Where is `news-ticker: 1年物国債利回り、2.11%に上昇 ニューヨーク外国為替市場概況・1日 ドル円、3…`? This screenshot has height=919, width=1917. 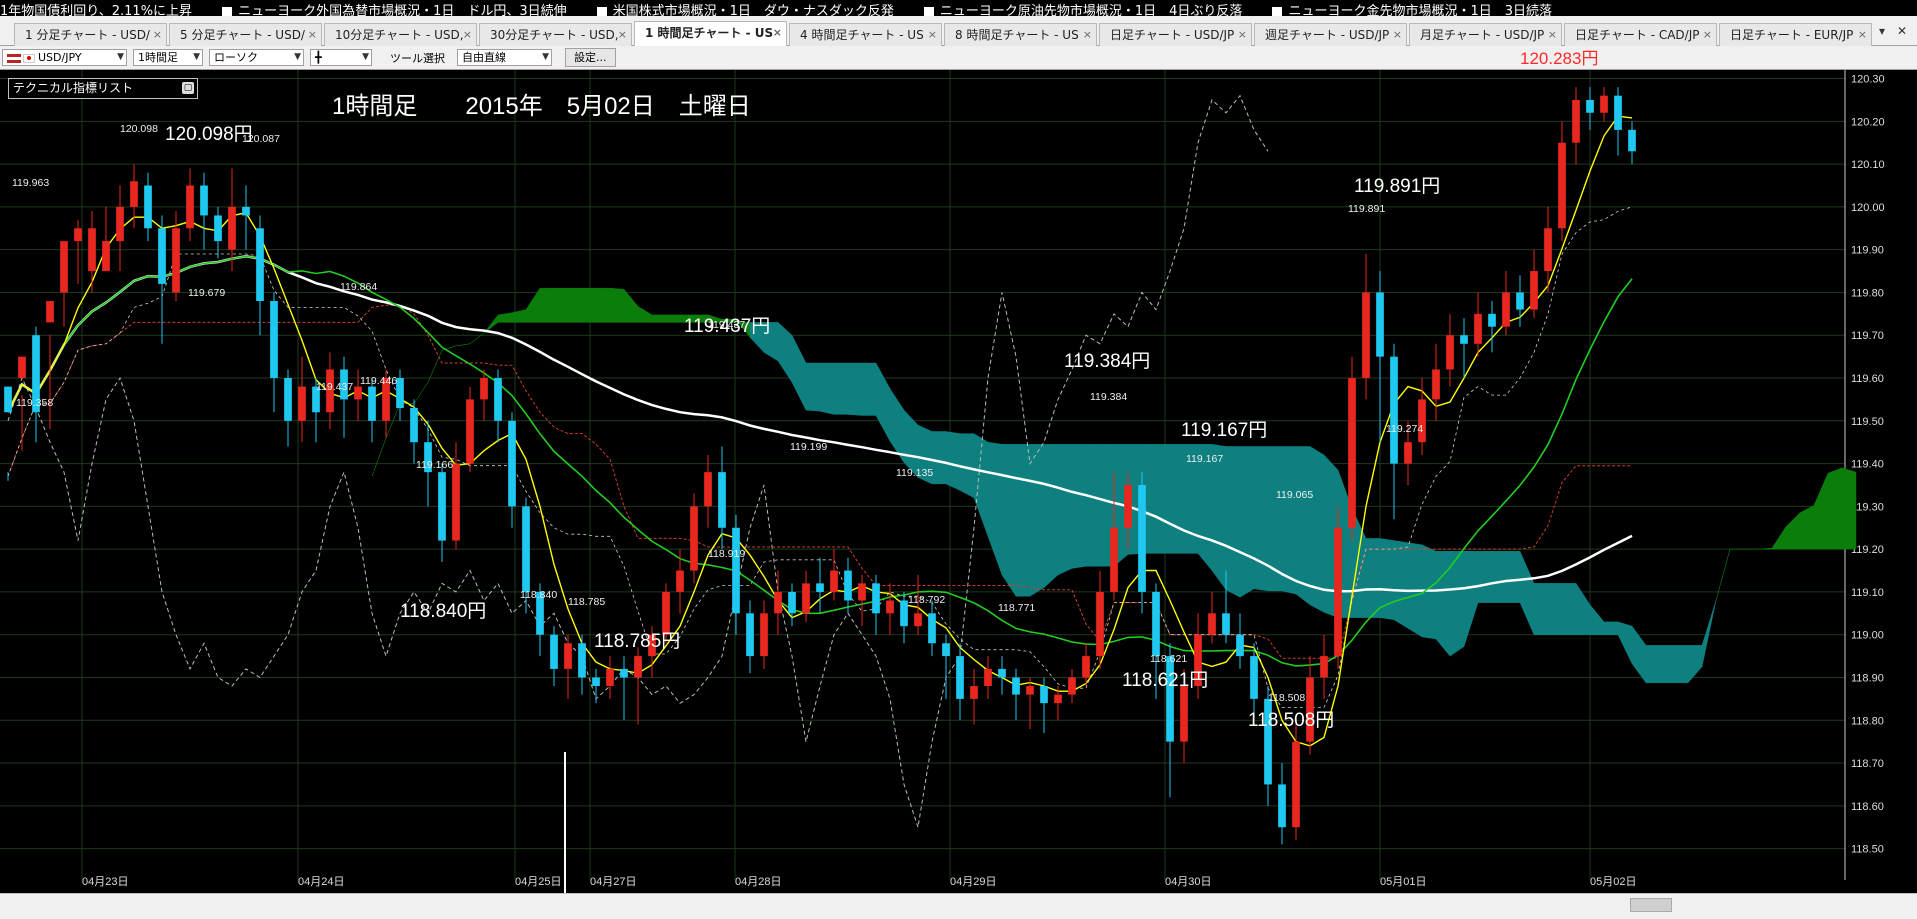 news-ticker: 1年物国債利回り、2.11%に上昇 ニューヨーク外国為替市場概況・1日 ドル円、3… is located at coordinates (958, 8).